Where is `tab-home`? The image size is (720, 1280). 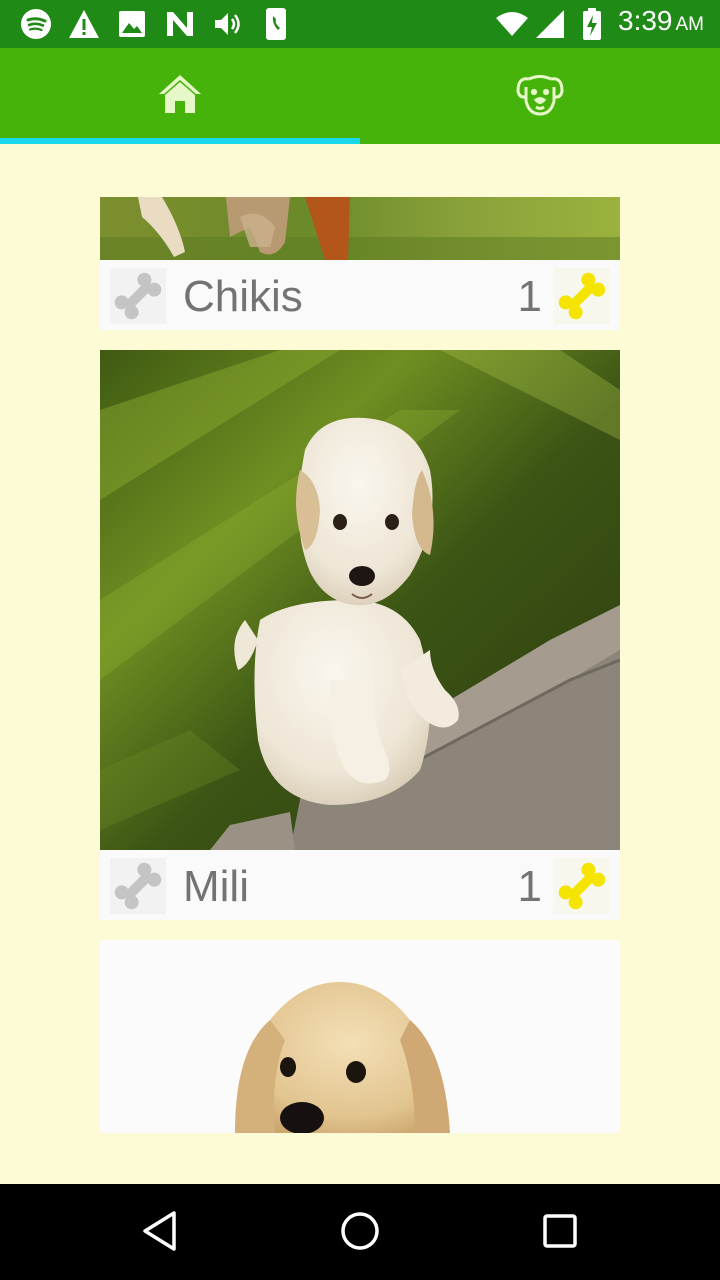 tab-home is located at coordinates (180, 96).